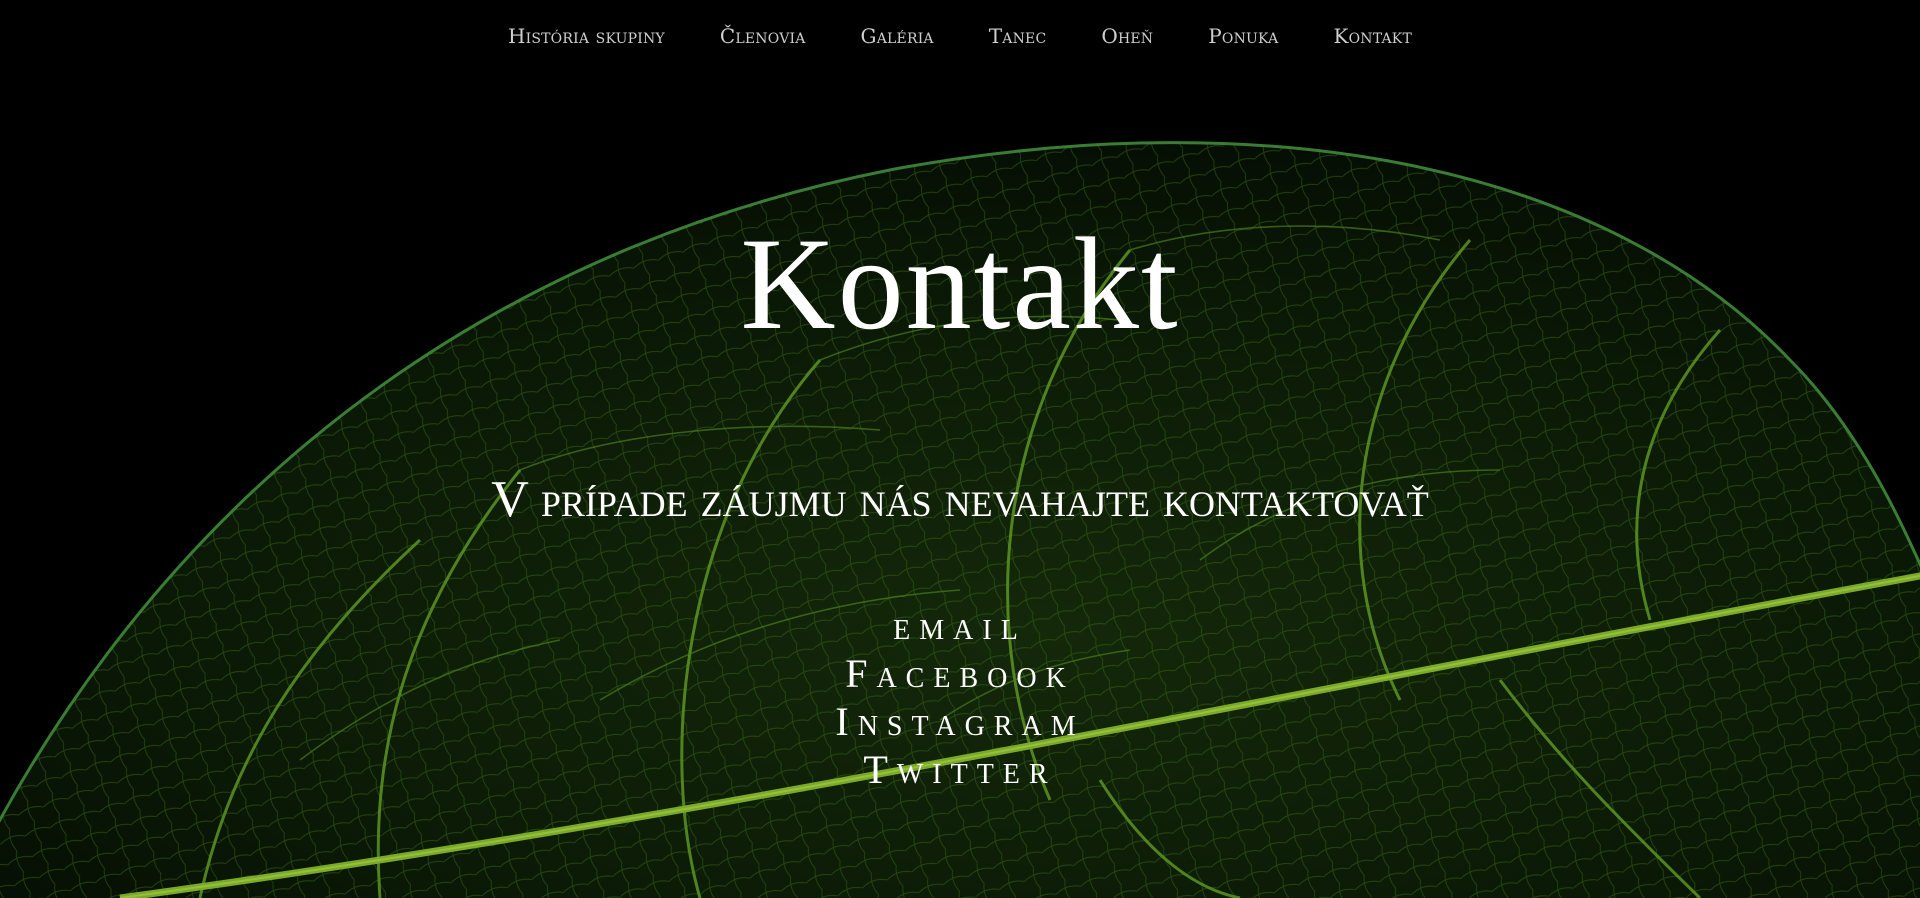  I want to click on email-link: email, so click(960, 626).